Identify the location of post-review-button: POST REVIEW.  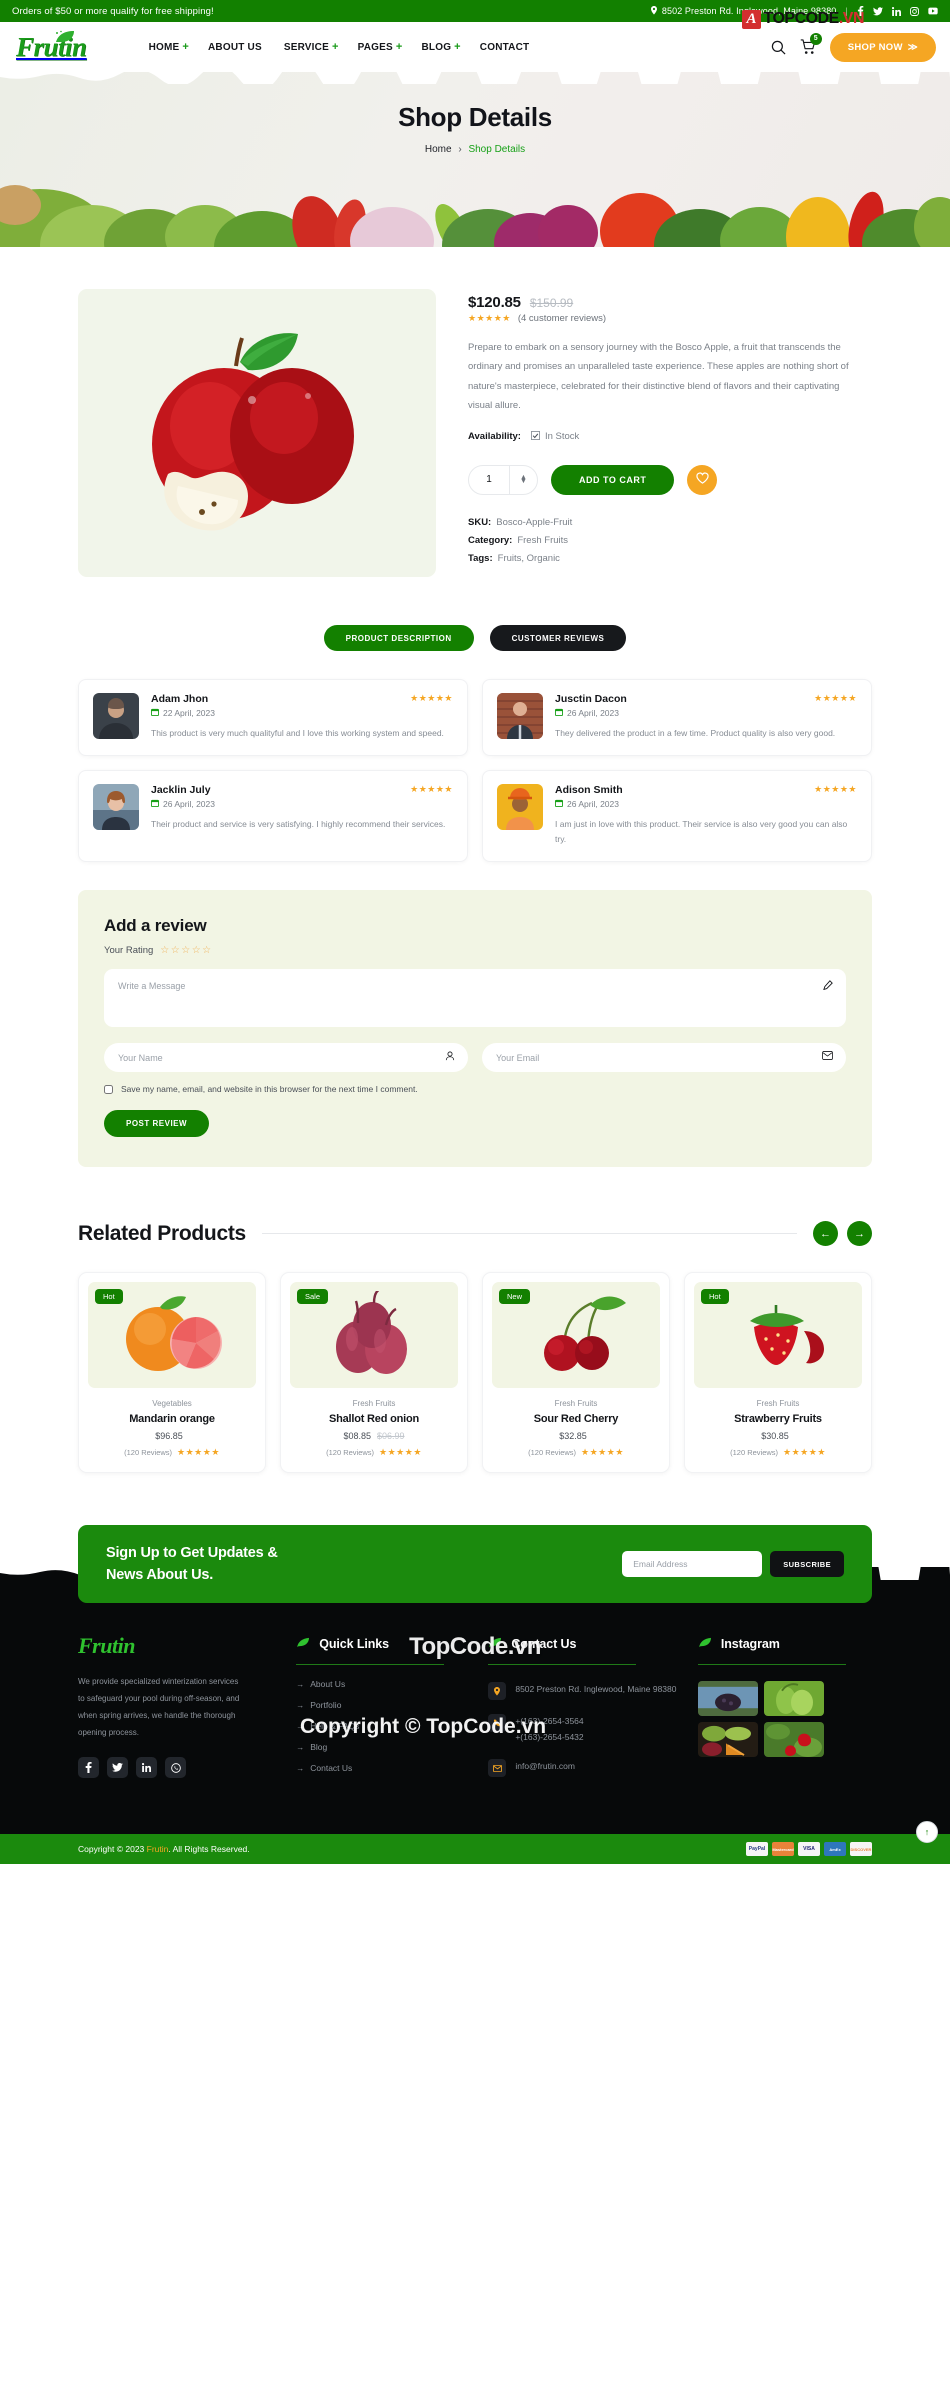
(157, 1124).